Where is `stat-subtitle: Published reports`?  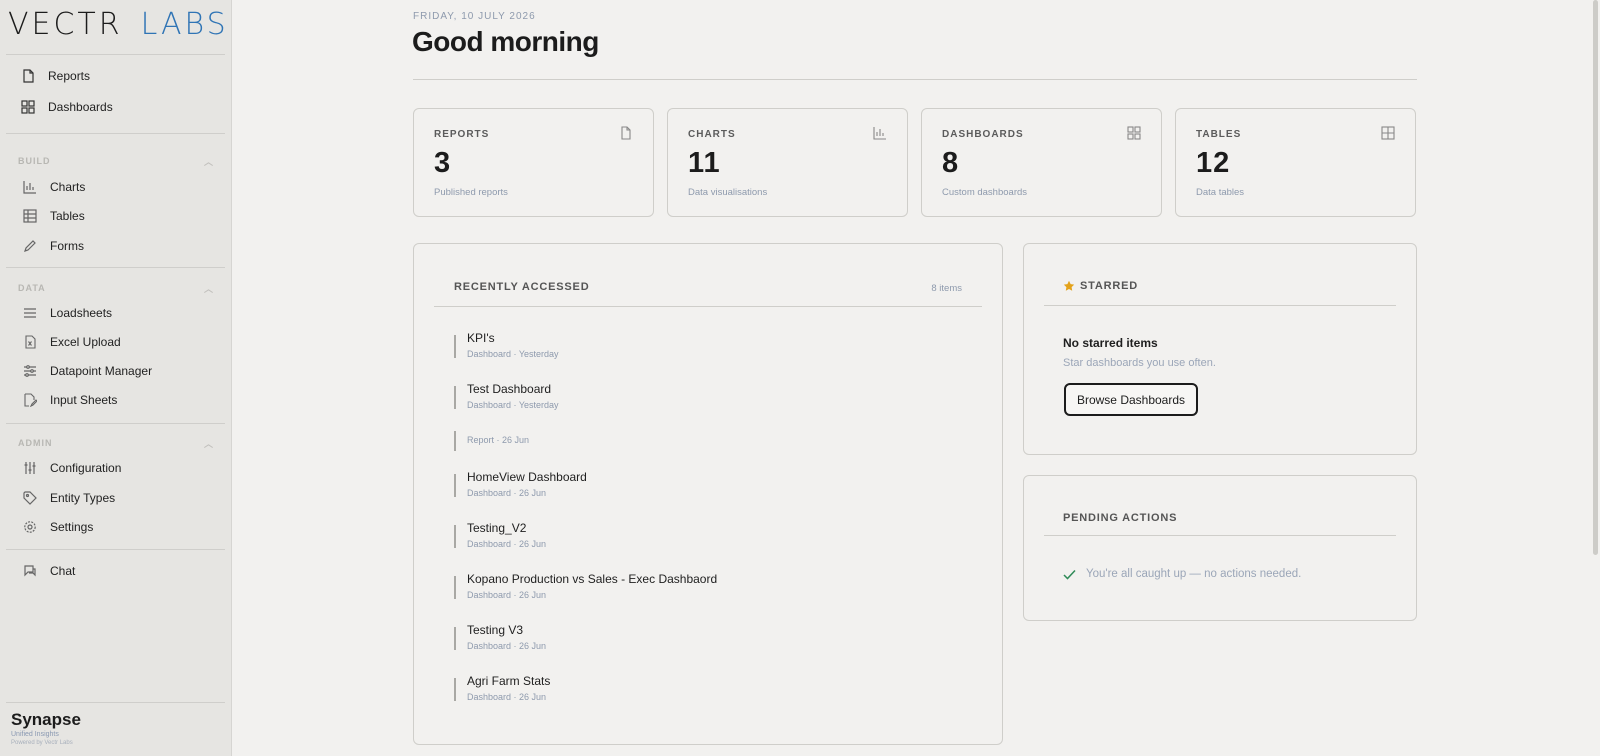 stat-subtitle: Published reports is located at coordinates (471, 192).